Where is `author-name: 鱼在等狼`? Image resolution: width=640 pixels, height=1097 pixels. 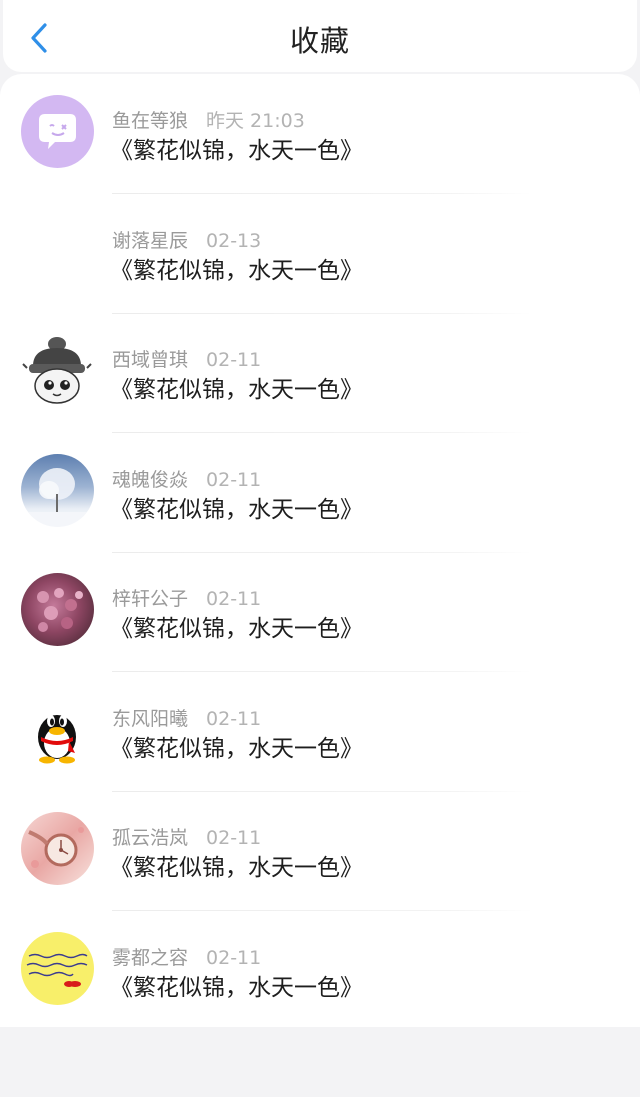 author-name: 鱼在等狼 is located at coordinates (150, 121).